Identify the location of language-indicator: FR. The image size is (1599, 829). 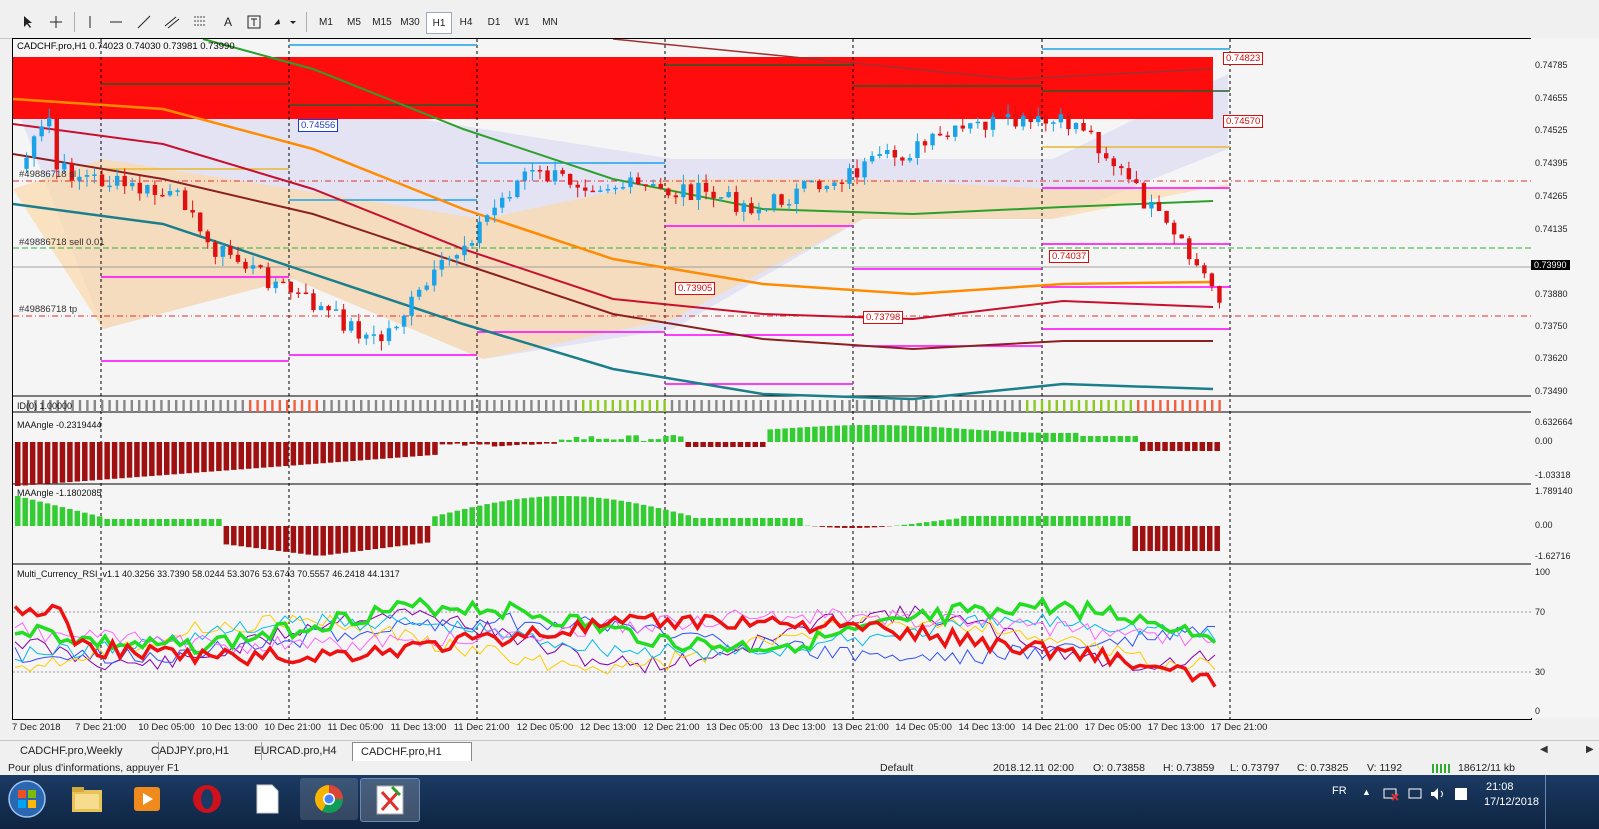
(1339, 791).